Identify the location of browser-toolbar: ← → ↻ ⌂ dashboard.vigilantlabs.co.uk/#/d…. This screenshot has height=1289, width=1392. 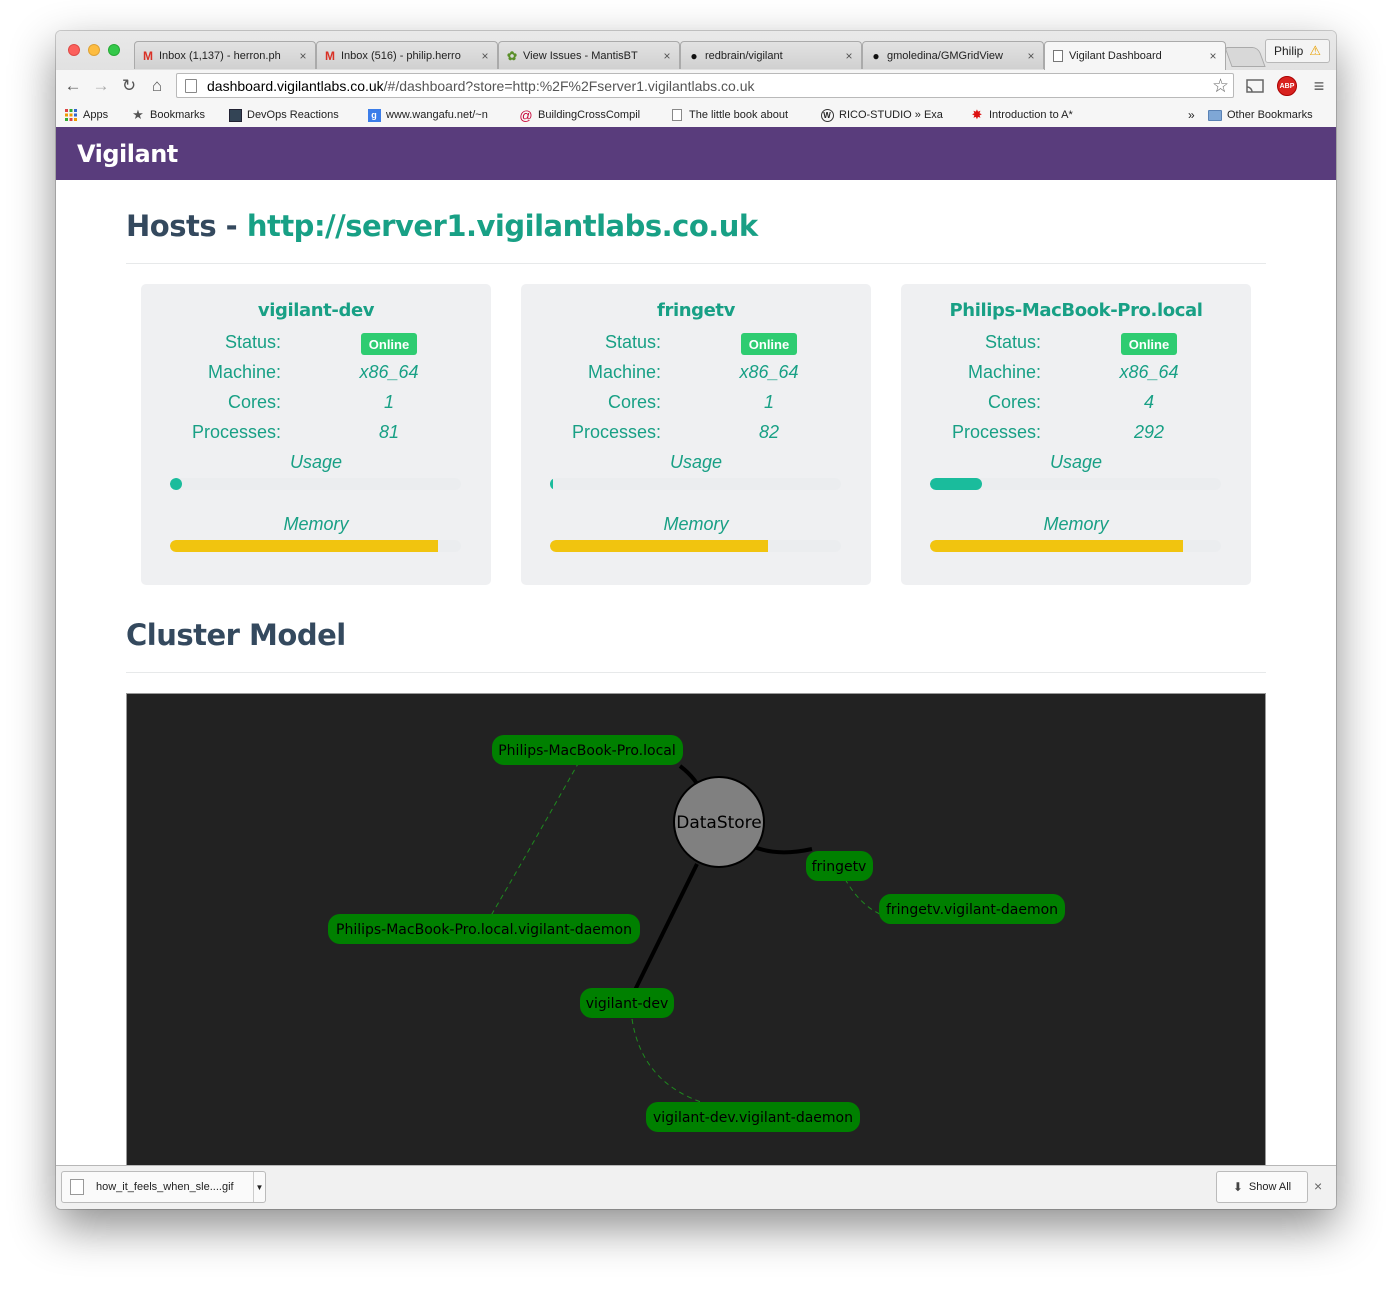
(696, 86).